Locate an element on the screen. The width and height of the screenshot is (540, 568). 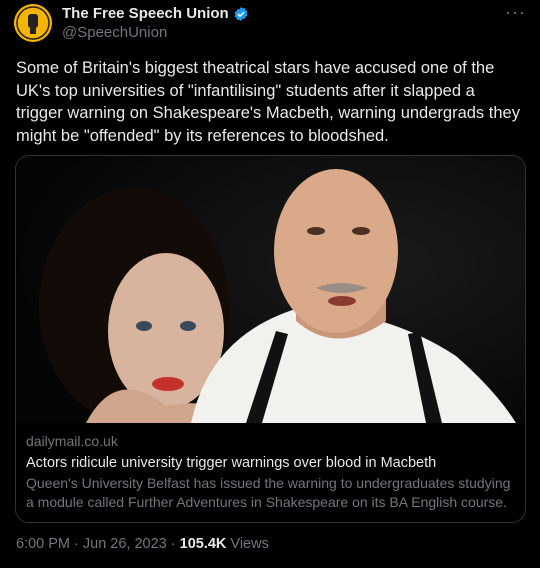
more-options-icon: ··· is located at coordinates (515, 12).